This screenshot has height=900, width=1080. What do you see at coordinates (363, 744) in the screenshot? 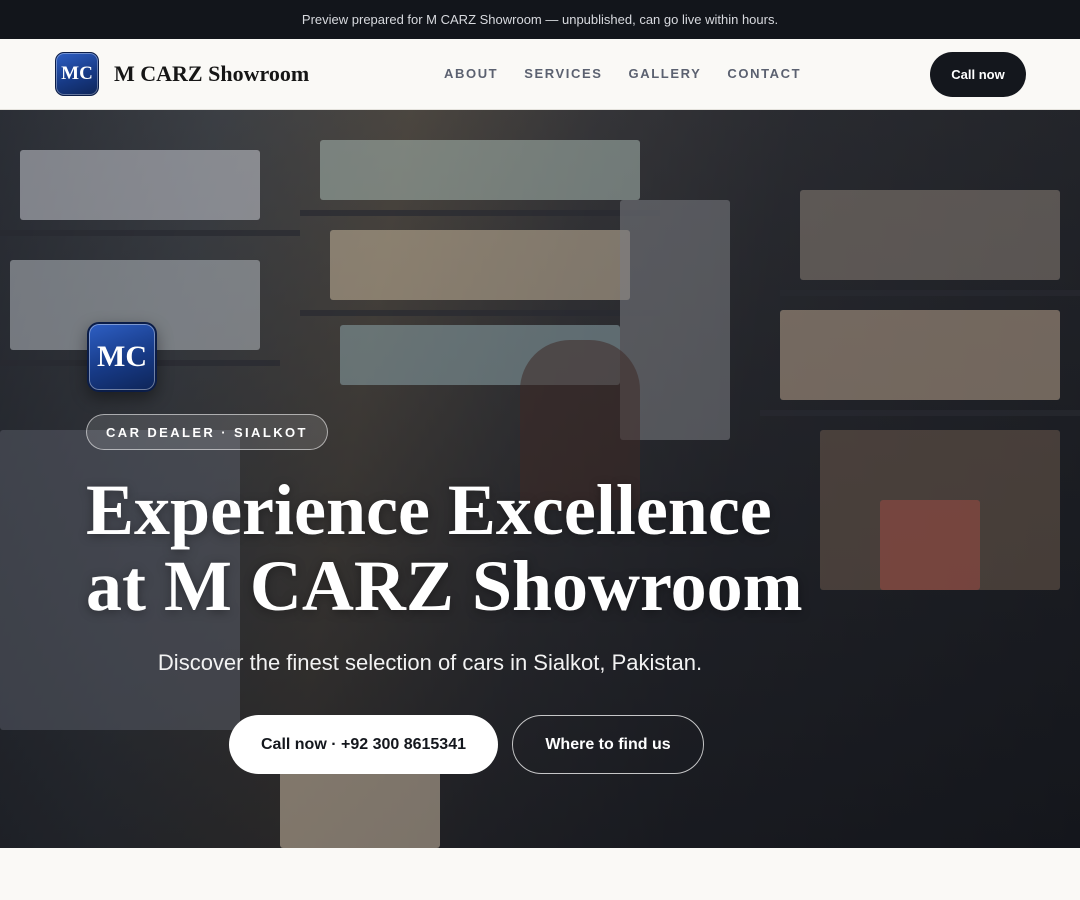
I see `call-now-button: Call now · +92 300 8615341` at bounding box center [363, 744].